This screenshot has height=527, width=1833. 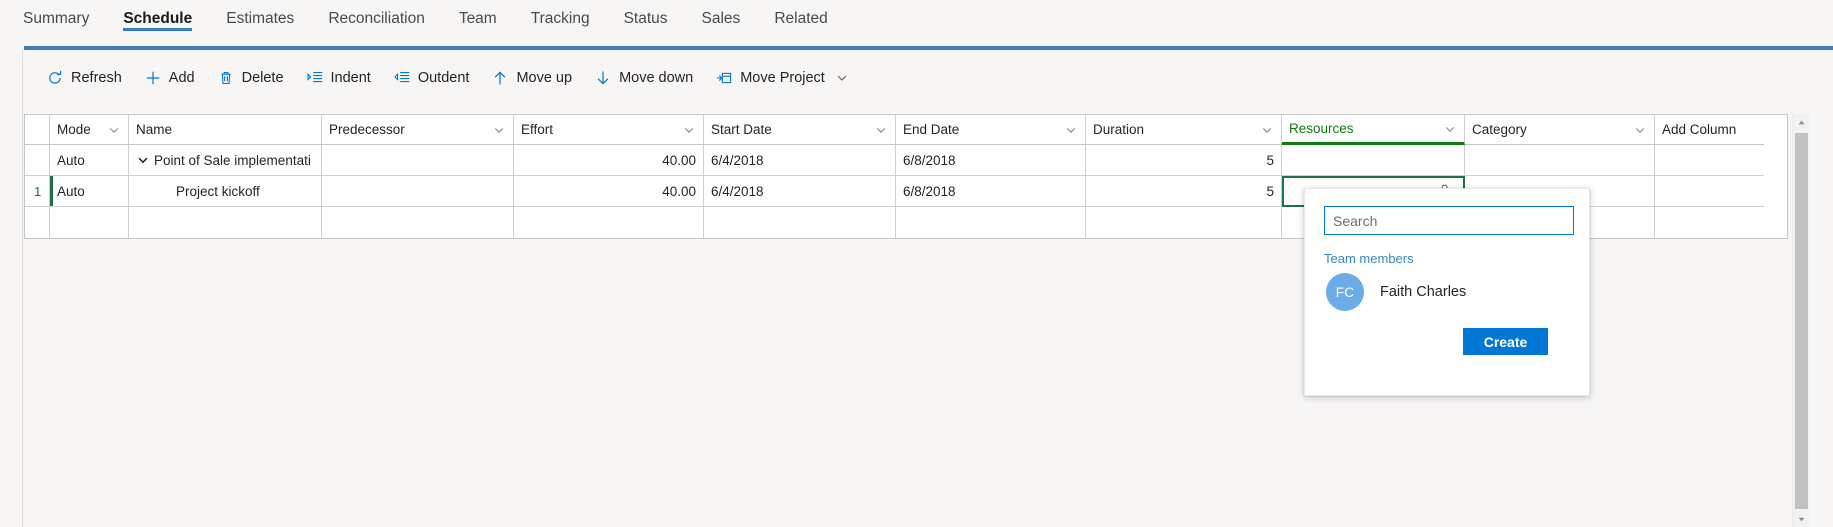 What do you see at coordinates (656, 78) in the screenshot?
I see `move-down-label: Move down` at bounding box center [656, 78].